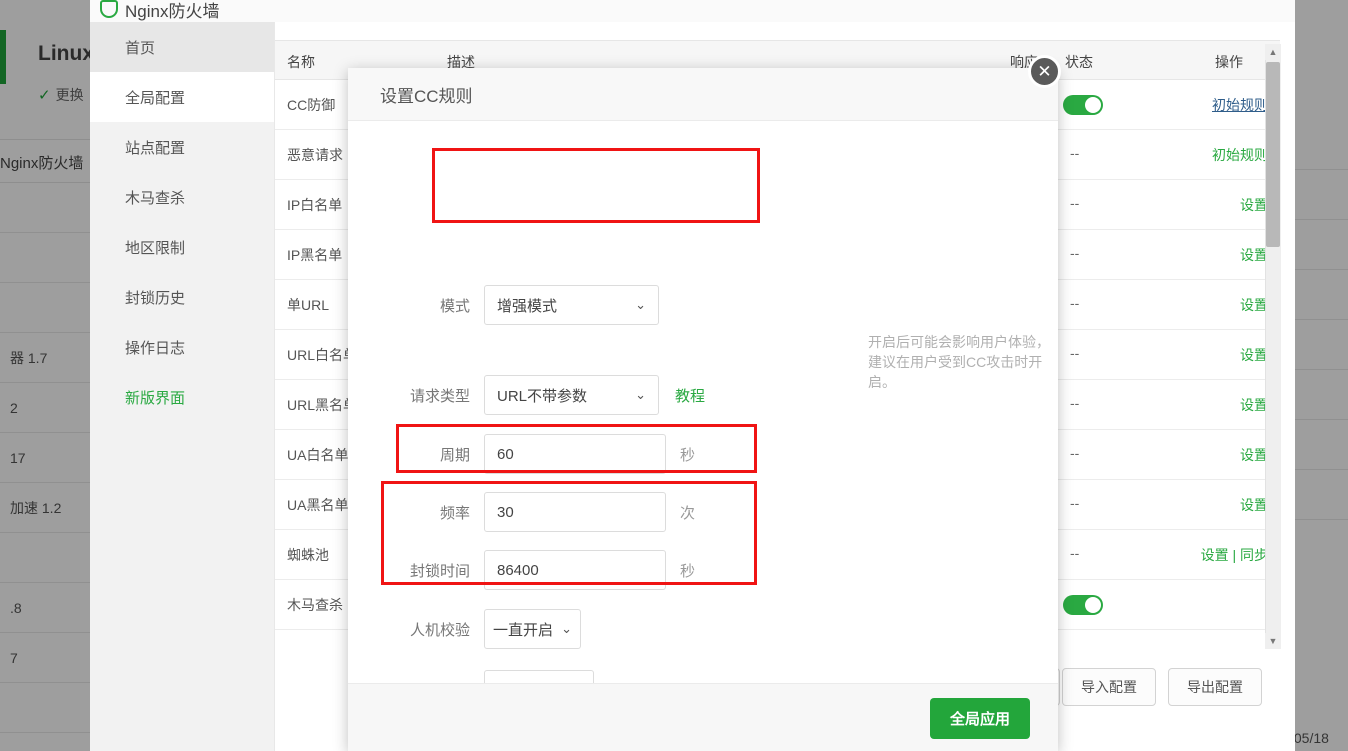 Image resolution: width=1348 pixels, height=751 pixels. Describe the element at coordinates (155, 398) in the screenshot. I see `sidebar-item-label: 新版界面` at that location.